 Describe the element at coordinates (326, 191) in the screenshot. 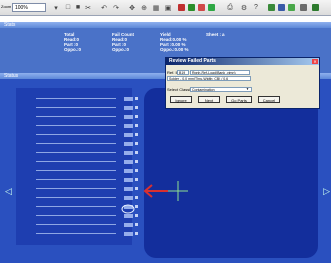

I see `nav-right-icon: ▷` at that location.